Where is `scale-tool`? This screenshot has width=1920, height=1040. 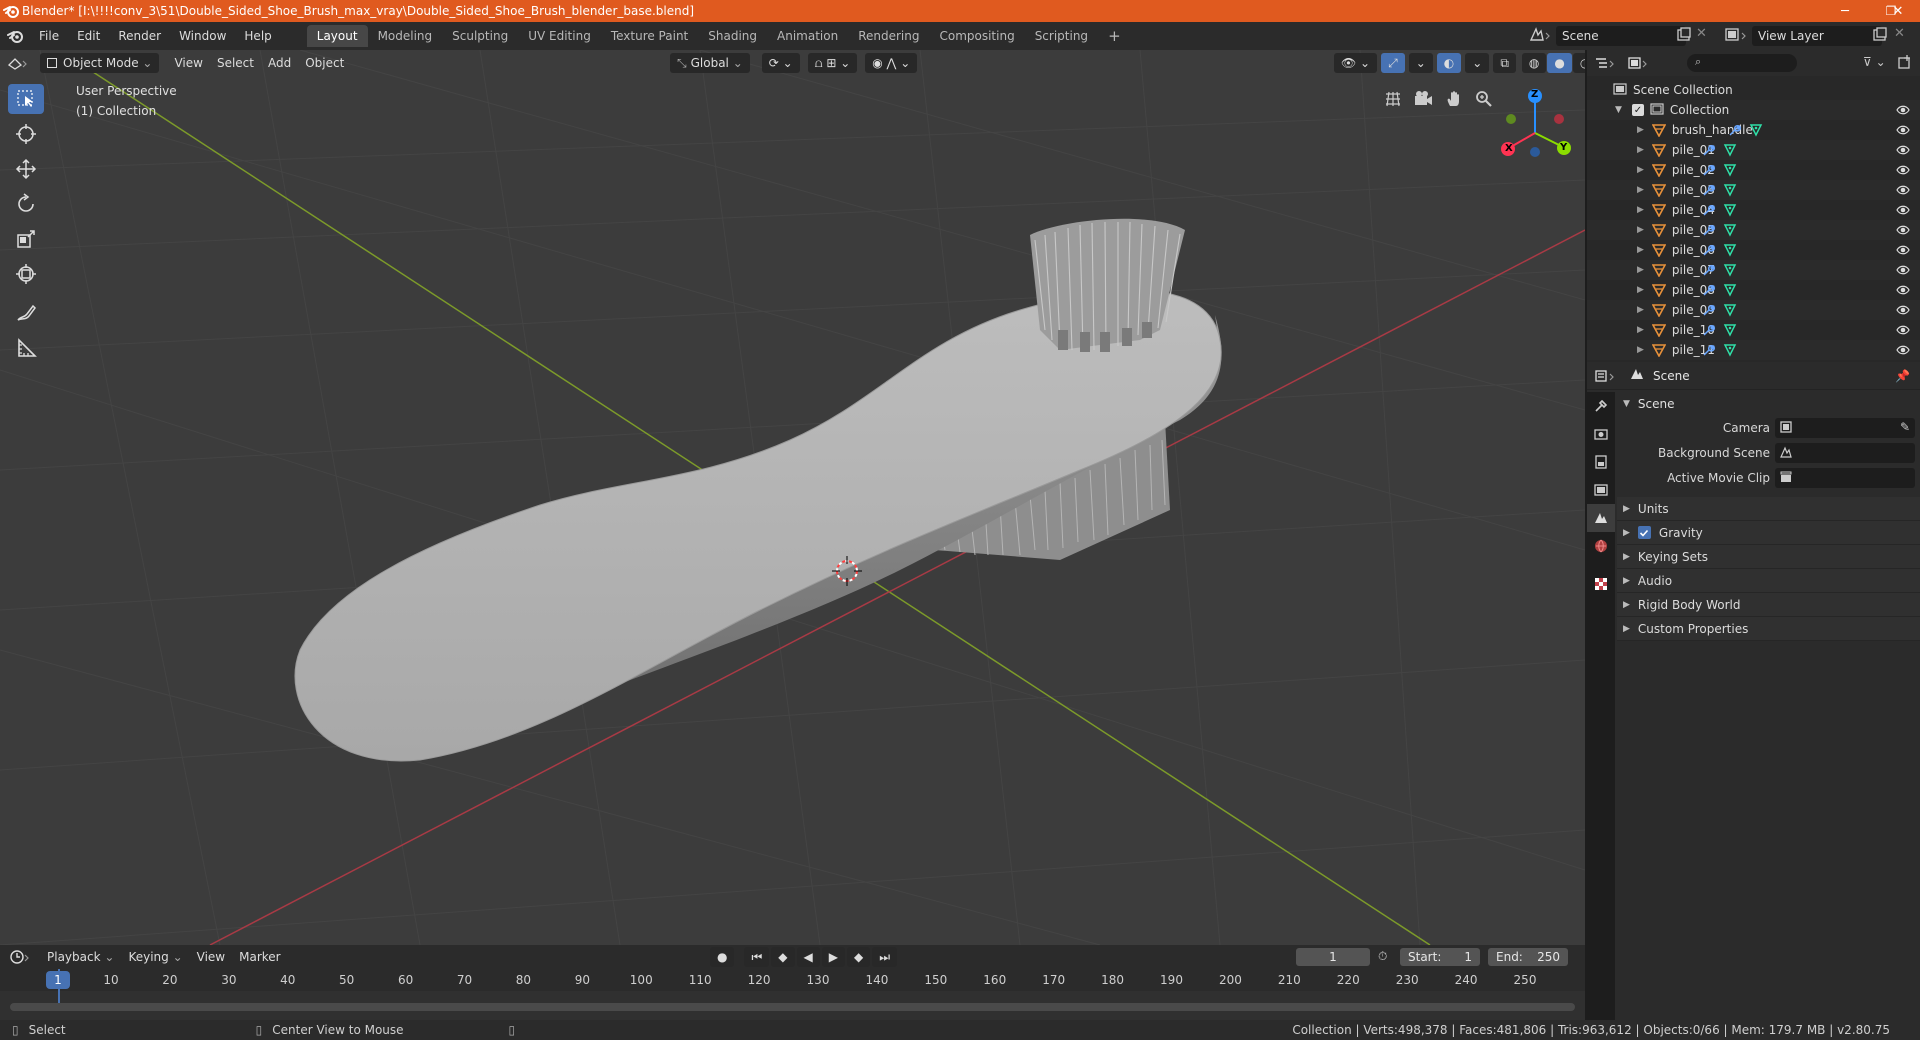
scale-tool is located at coordinates (26, 239).